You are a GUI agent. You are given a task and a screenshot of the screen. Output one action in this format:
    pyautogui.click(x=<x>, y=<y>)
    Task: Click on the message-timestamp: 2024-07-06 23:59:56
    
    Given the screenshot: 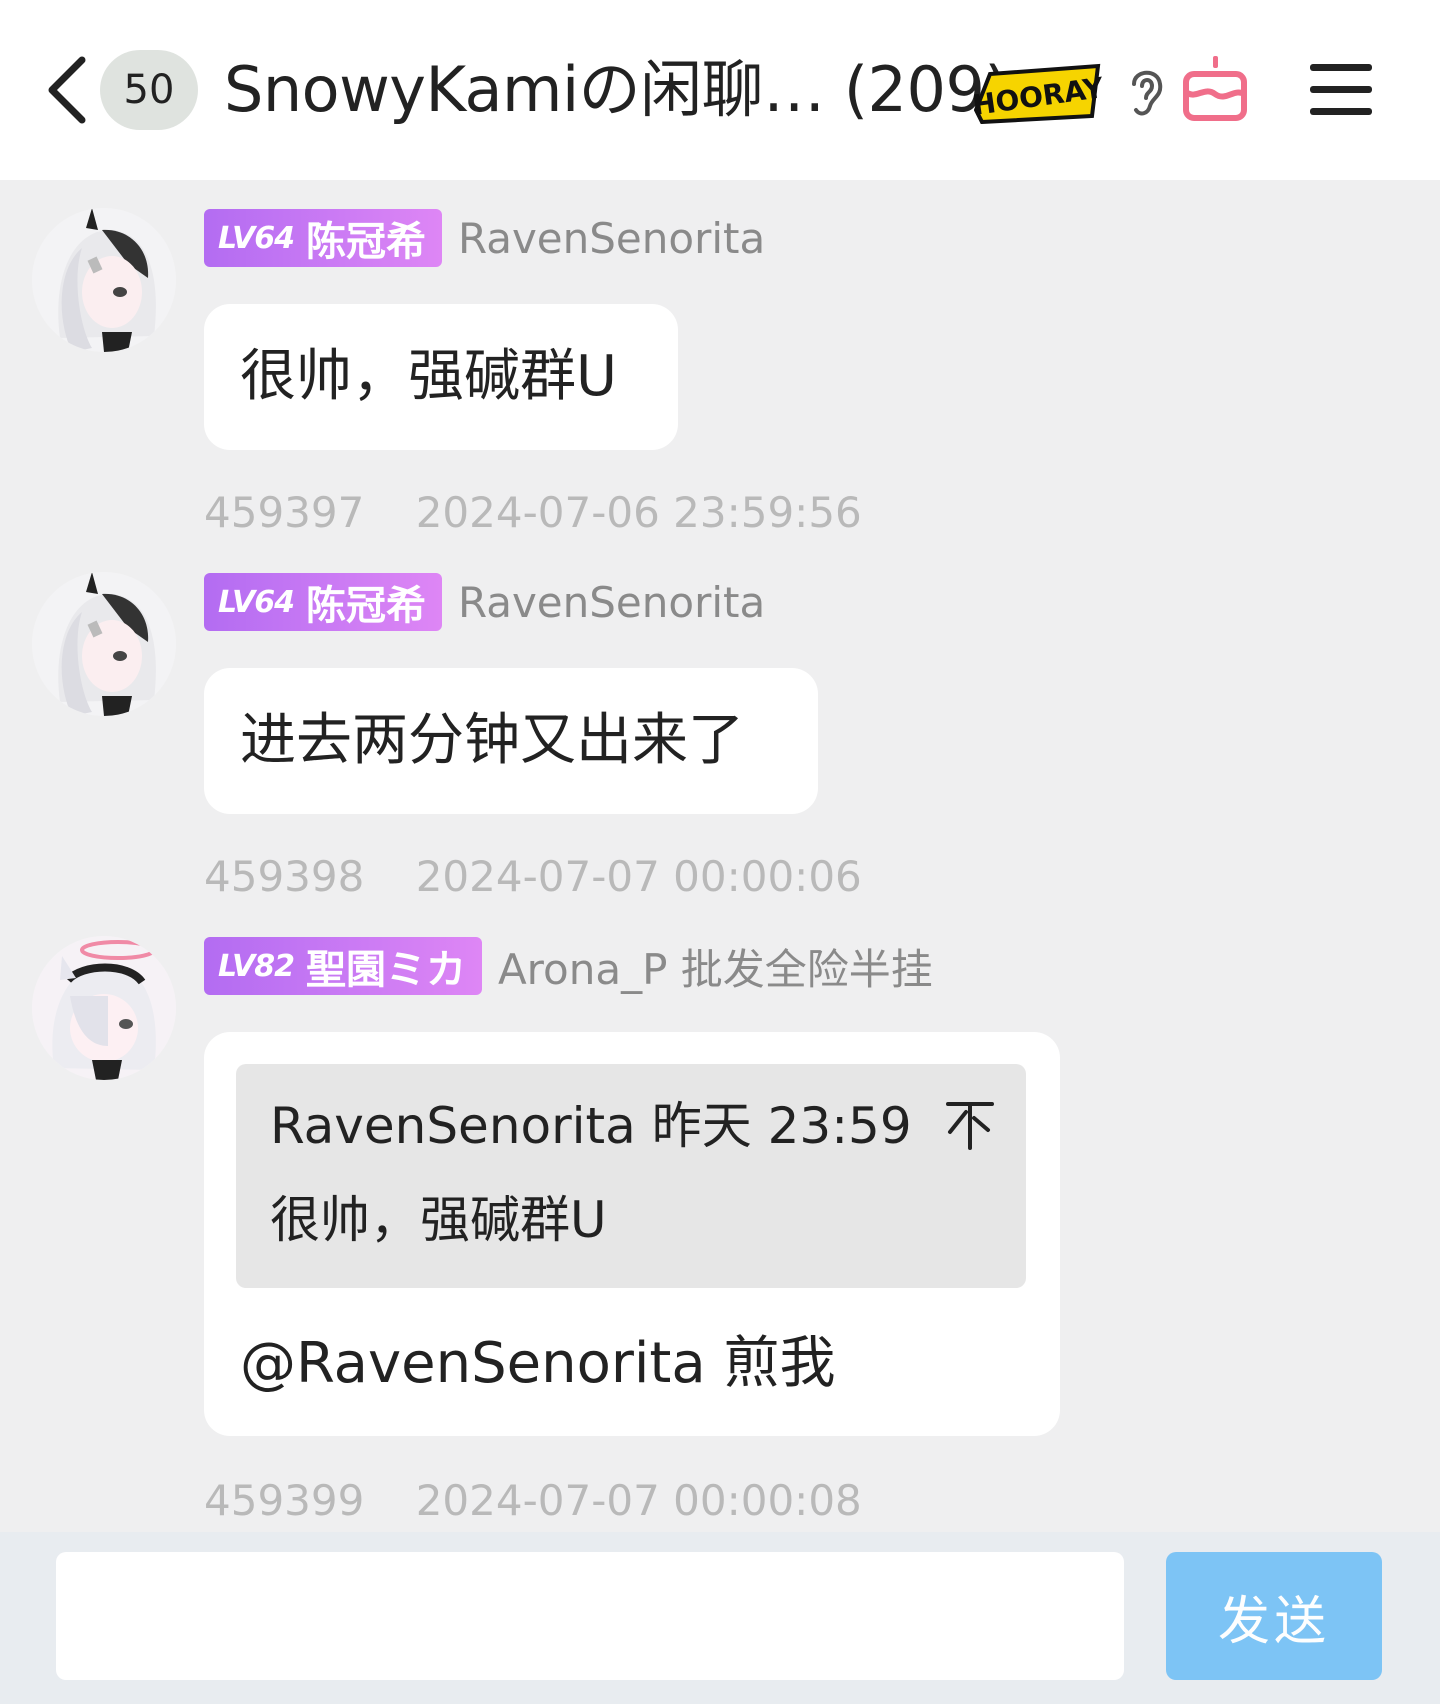 What is the action you would take?
    pyautogui.click(x=638, y=512)
    